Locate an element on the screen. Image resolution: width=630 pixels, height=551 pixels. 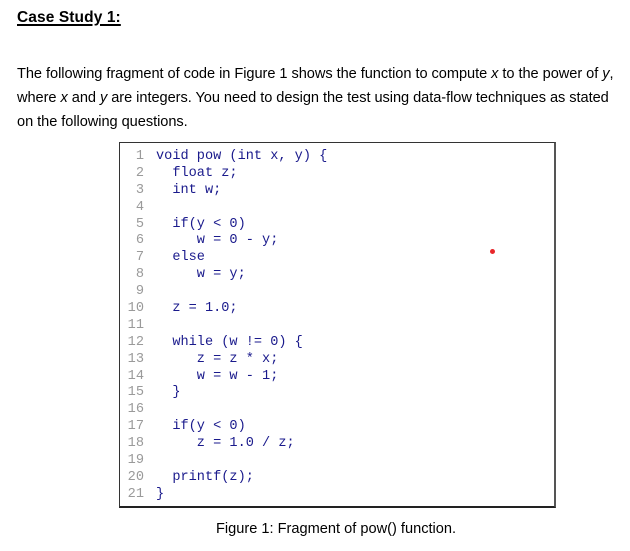
code-text: else is located at coordinates (180, 258).